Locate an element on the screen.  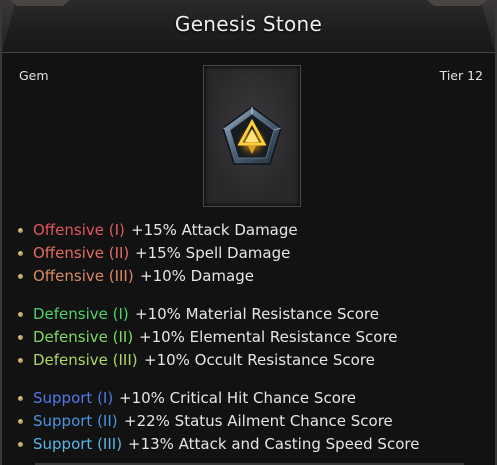
gem-icon is located at coordinates (252, 135).